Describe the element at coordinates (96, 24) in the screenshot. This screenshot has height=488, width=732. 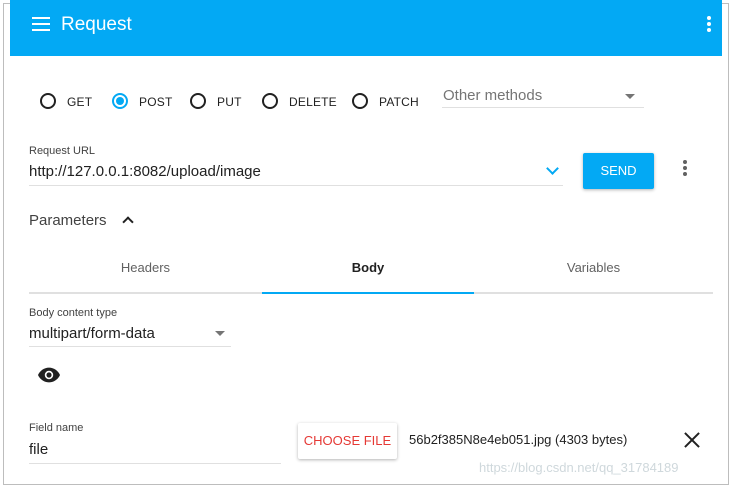
I see `app-title: Request` at that location.